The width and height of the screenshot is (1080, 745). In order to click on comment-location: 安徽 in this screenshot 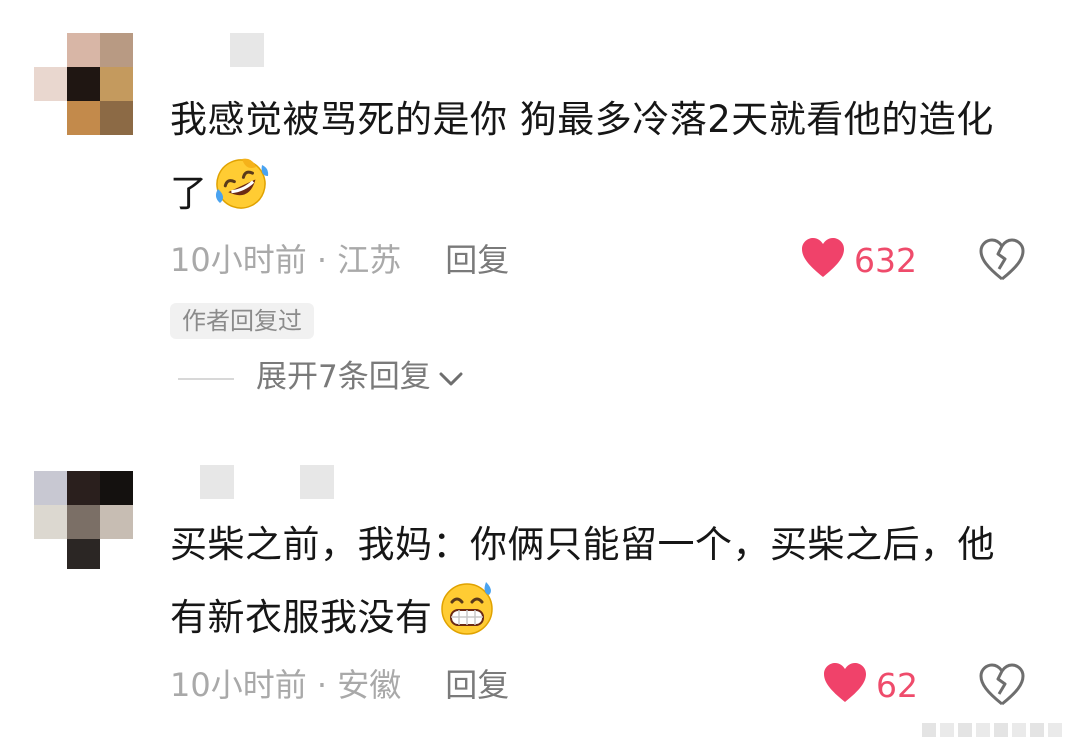, I will do `click(369, 685)`.